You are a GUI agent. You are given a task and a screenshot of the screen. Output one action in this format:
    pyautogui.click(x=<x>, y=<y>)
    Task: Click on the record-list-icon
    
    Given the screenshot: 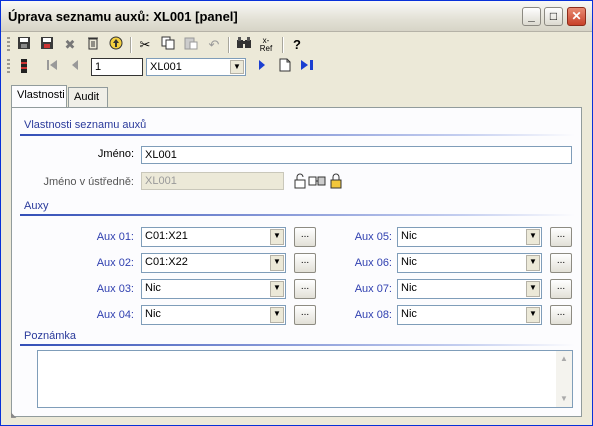 What is the action you would take?
    pyautogui.click(x=24, y=67)
    